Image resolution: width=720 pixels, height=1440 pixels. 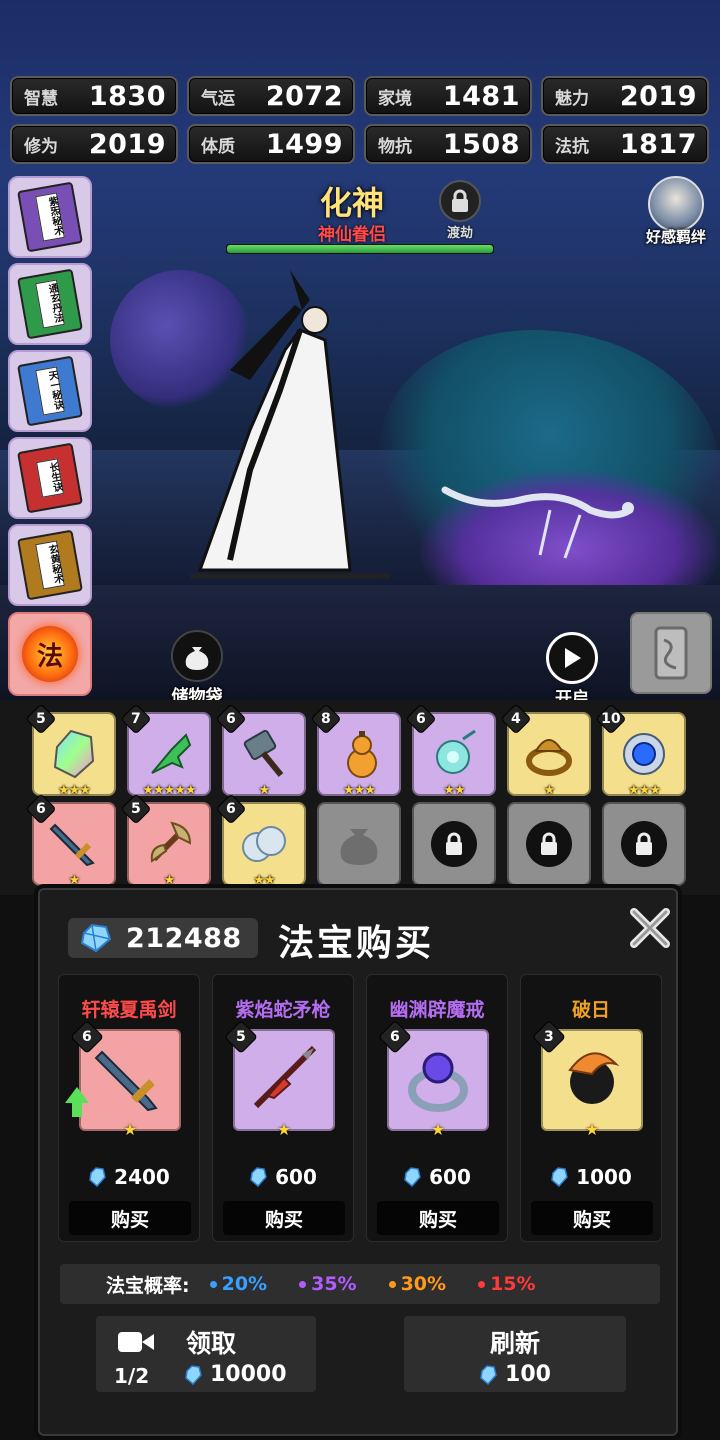 I want to click on scroll-button, so click(x=671, y=653).